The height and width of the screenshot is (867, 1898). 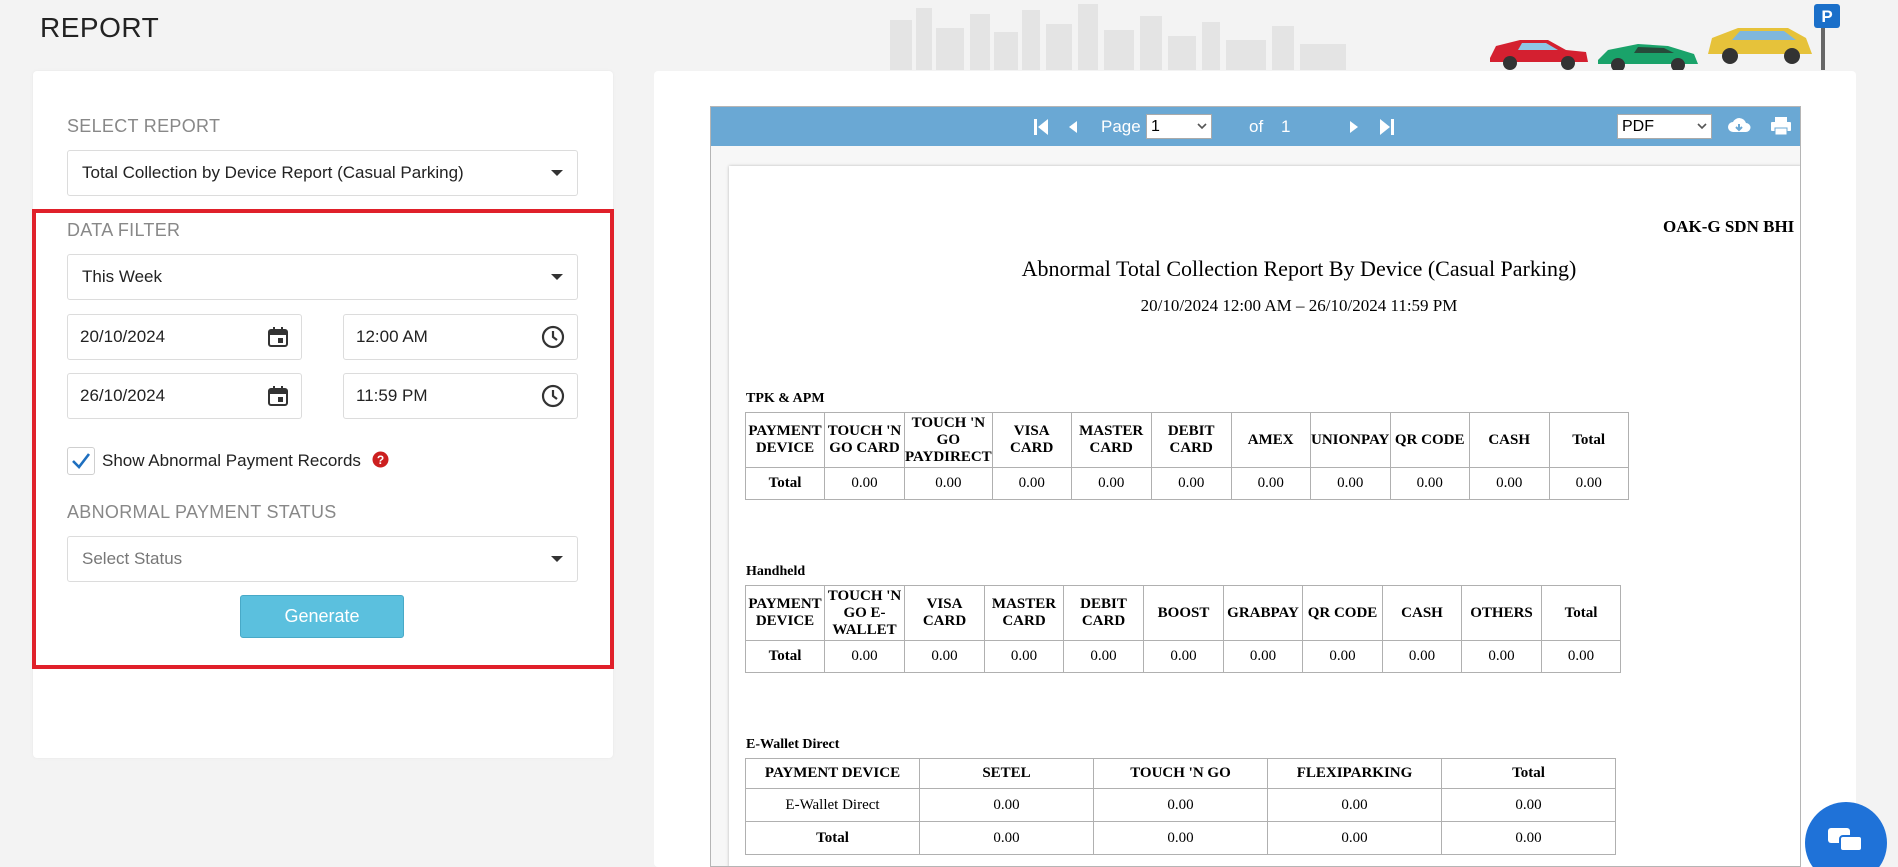 I want to click on select-report-label: SELECT REPORT, so click(x=144, y=126).